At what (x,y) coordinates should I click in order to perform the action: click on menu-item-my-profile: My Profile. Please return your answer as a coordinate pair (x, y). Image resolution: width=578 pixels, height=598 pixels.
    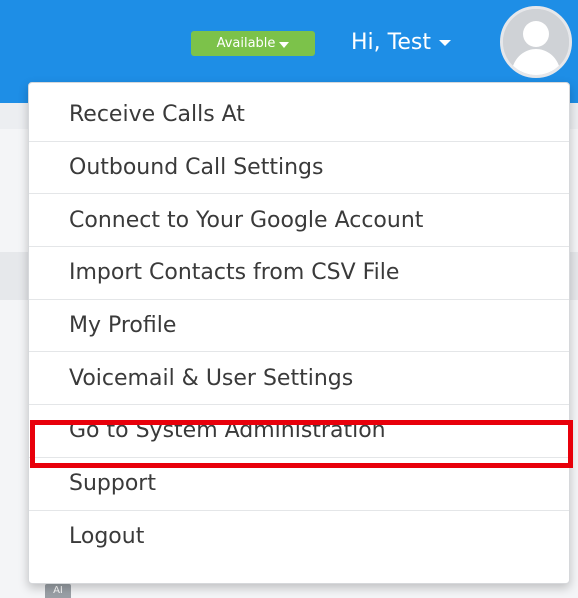
    Looking at the image, I should click on (299, 326).